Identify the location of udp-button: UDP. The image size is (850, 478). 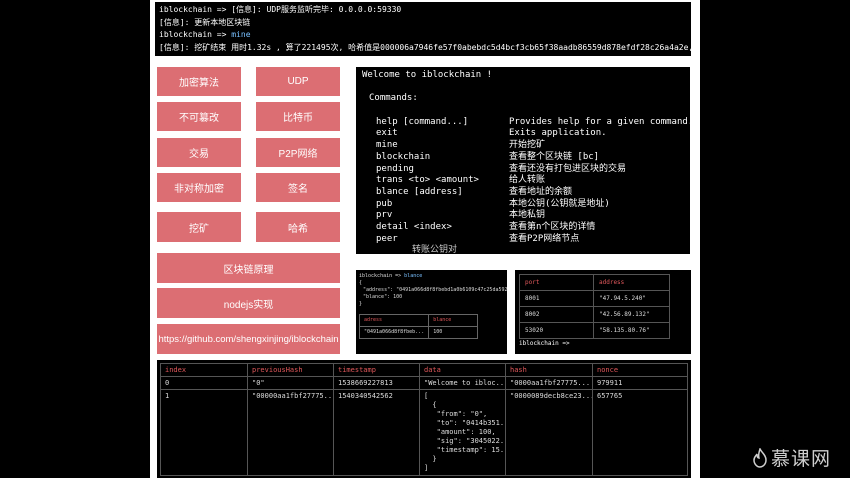
(298, 81).